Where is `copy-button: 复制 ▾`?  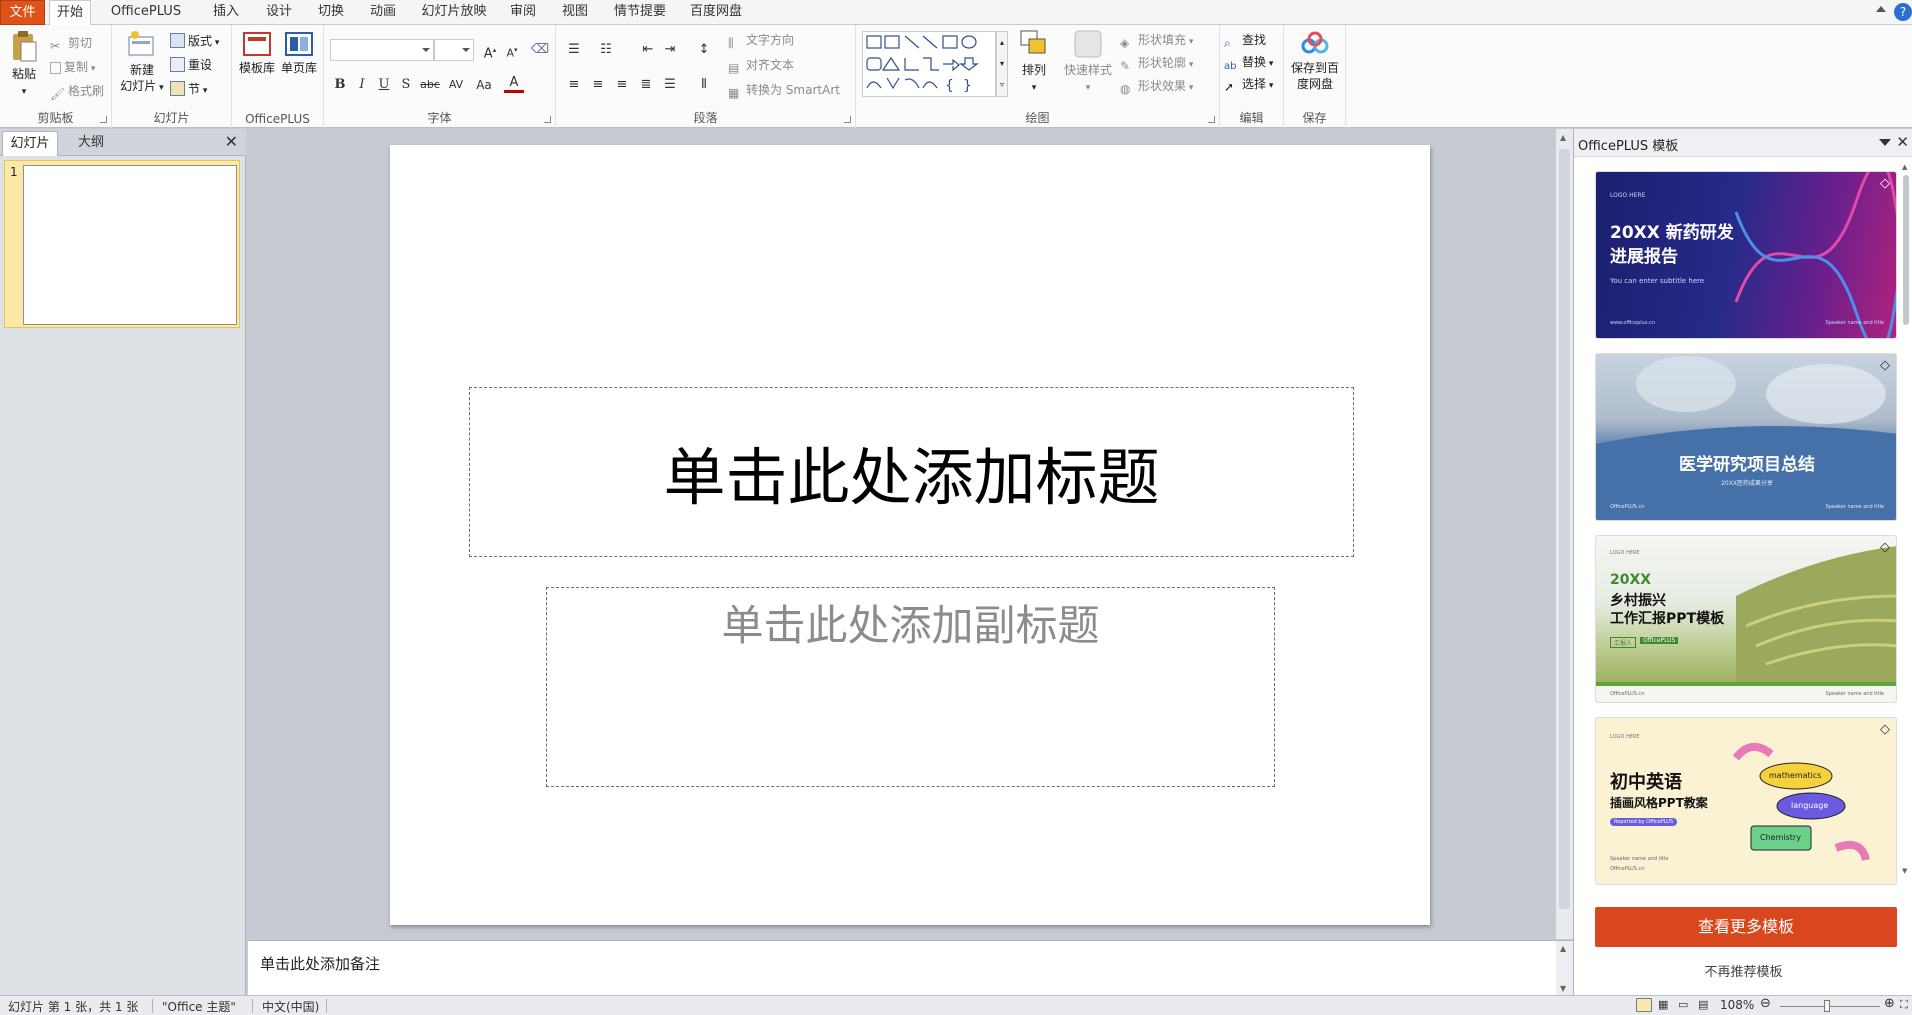 copy-button: 复制 ▾ is located at coordinates (72, 67).